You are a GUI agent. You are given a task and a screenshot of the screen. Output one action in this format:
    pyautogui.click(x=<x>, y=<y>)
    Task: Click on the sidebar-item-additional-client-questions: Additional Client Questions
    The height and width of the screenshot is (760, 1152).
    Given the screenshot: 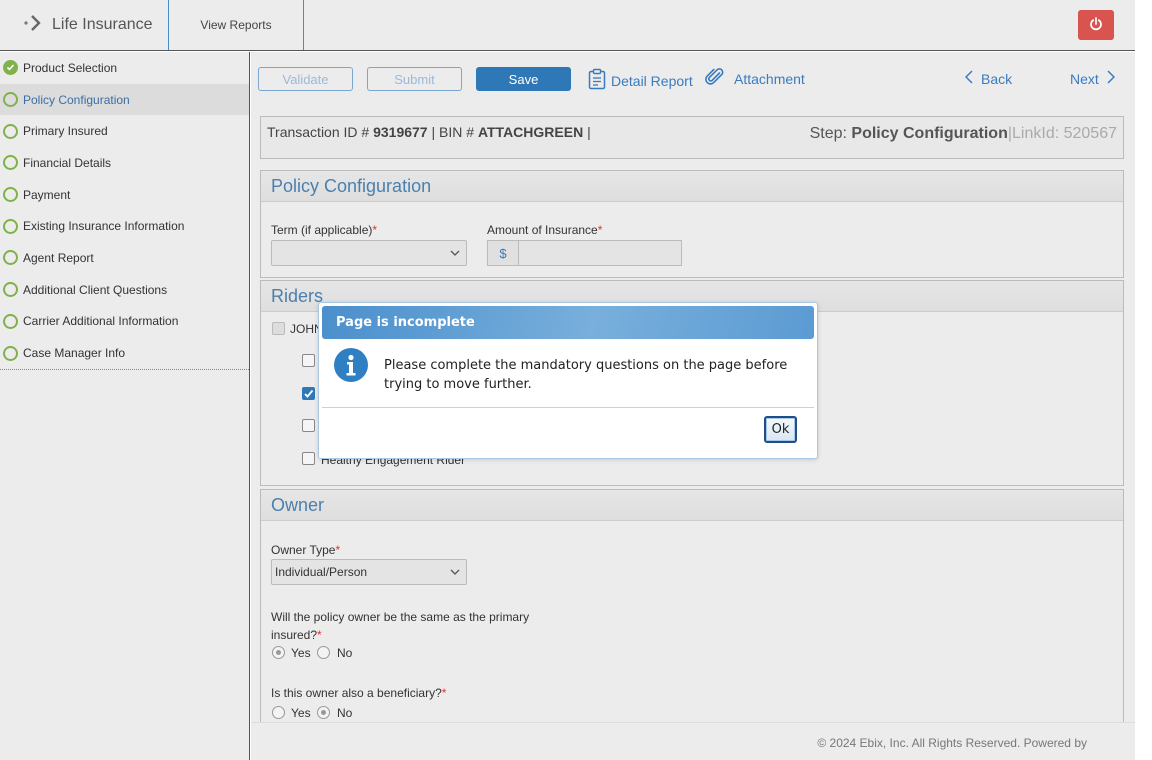 What is the action you would take?
    pyautogui.click(x=124, y=290)
    